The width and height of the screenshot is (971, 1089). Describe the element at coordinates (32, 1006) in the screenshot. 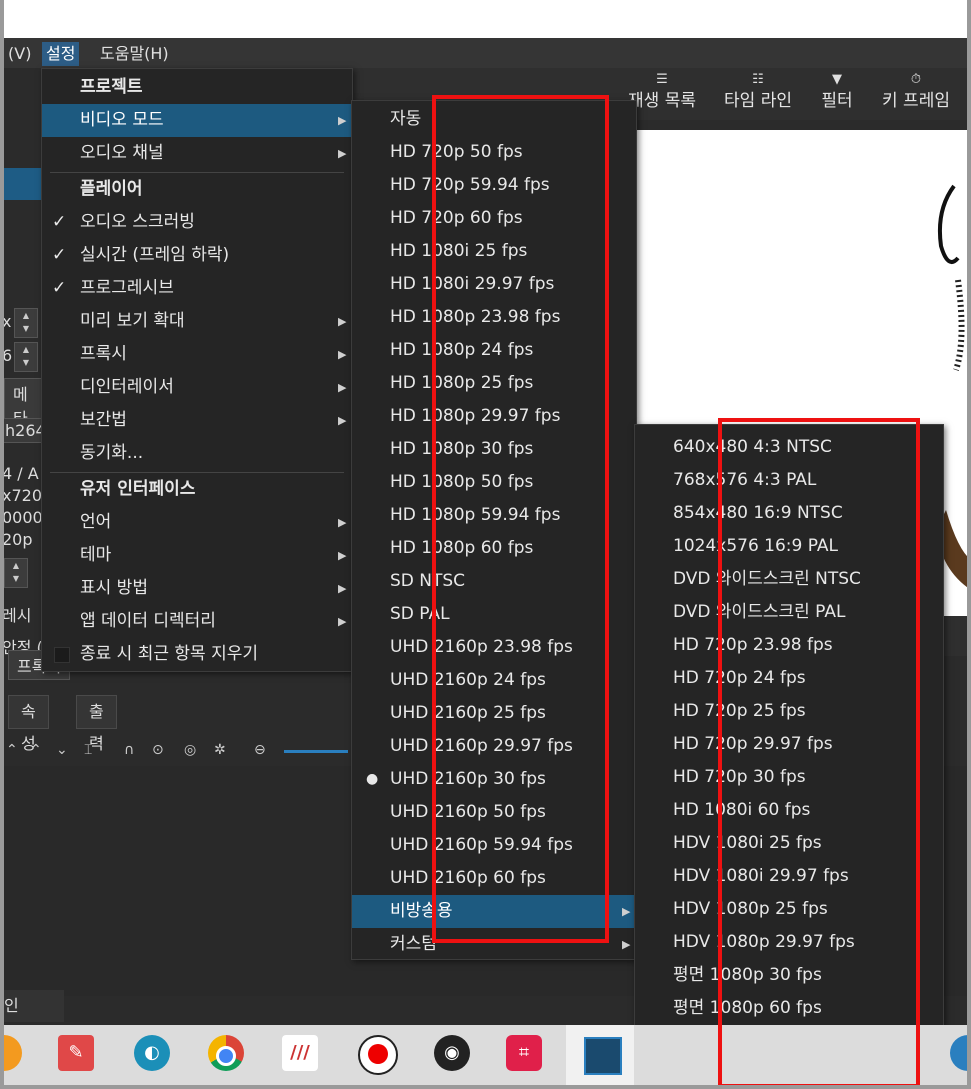

I see `tab-timeline: 인` at that location.